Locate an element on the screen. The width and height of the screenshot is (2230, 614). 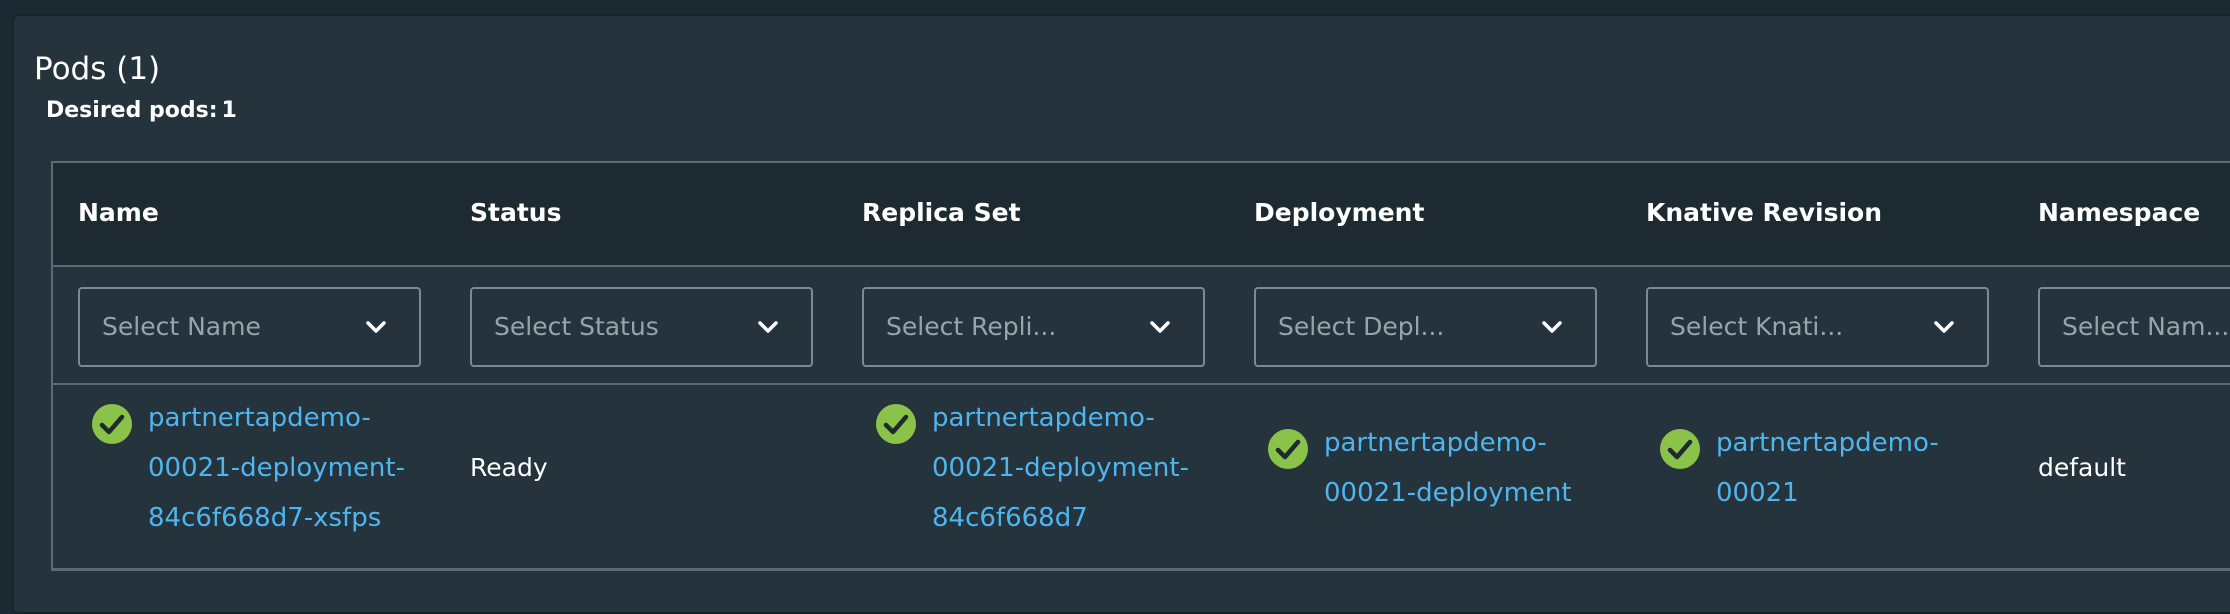
replica-set-line-2: 00021-deployment- is located at coordinates (1060, 468).